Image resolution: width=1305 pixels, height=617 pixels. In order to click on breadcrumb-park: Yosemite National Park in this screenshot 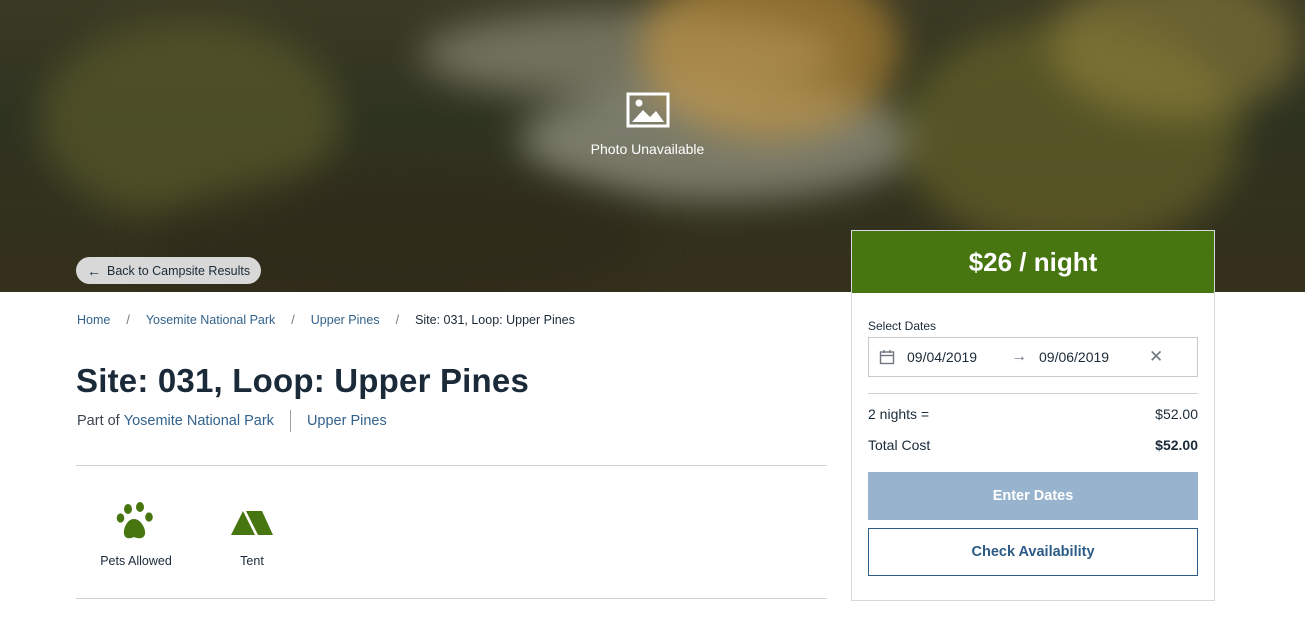, I will do `click(210, 320)`.